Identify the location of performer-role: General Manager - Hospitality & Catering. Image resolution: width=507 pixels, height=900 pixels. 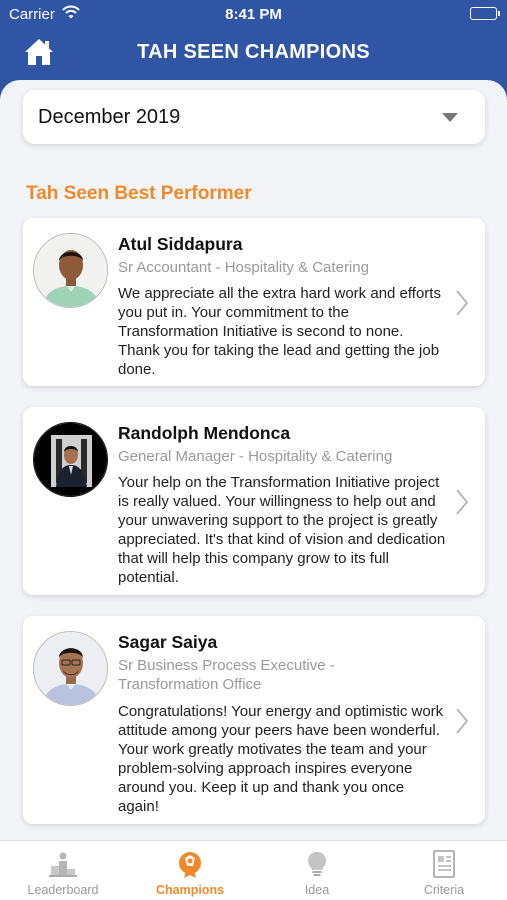
(255, 456).